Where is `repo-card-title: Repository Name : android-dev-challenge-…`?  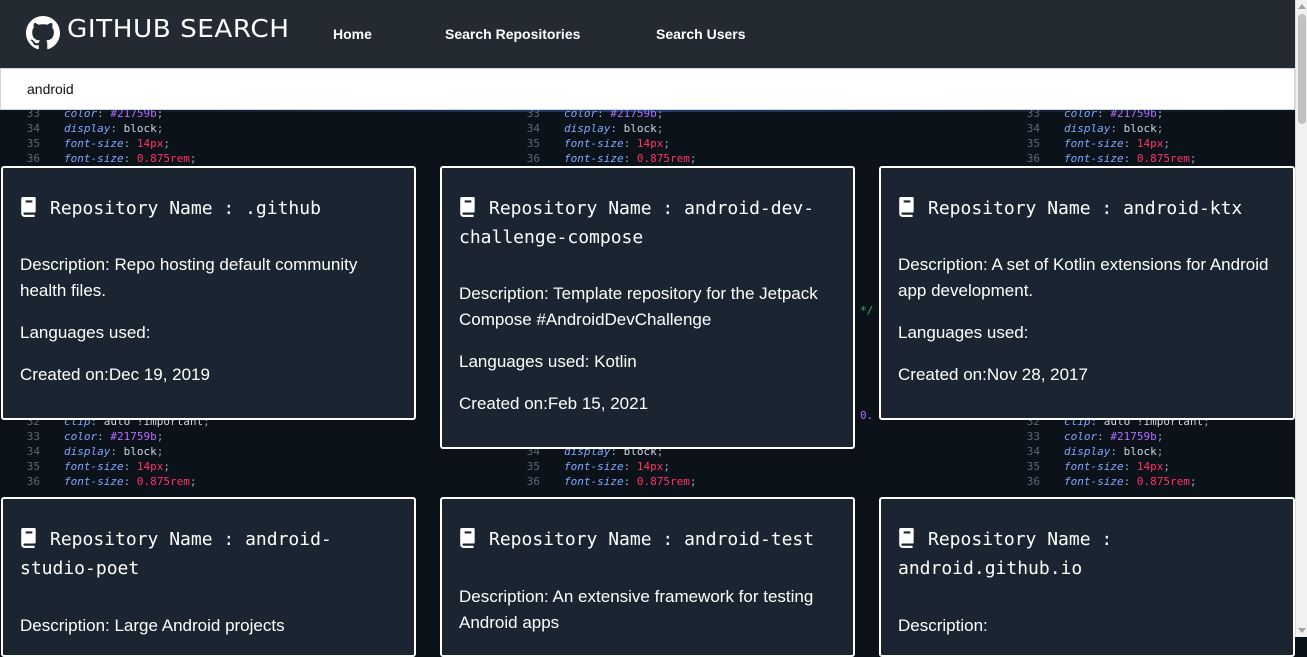 repo-card-title: Repository Name : android-dev-challenge-… is located at coordinates (649, 223).